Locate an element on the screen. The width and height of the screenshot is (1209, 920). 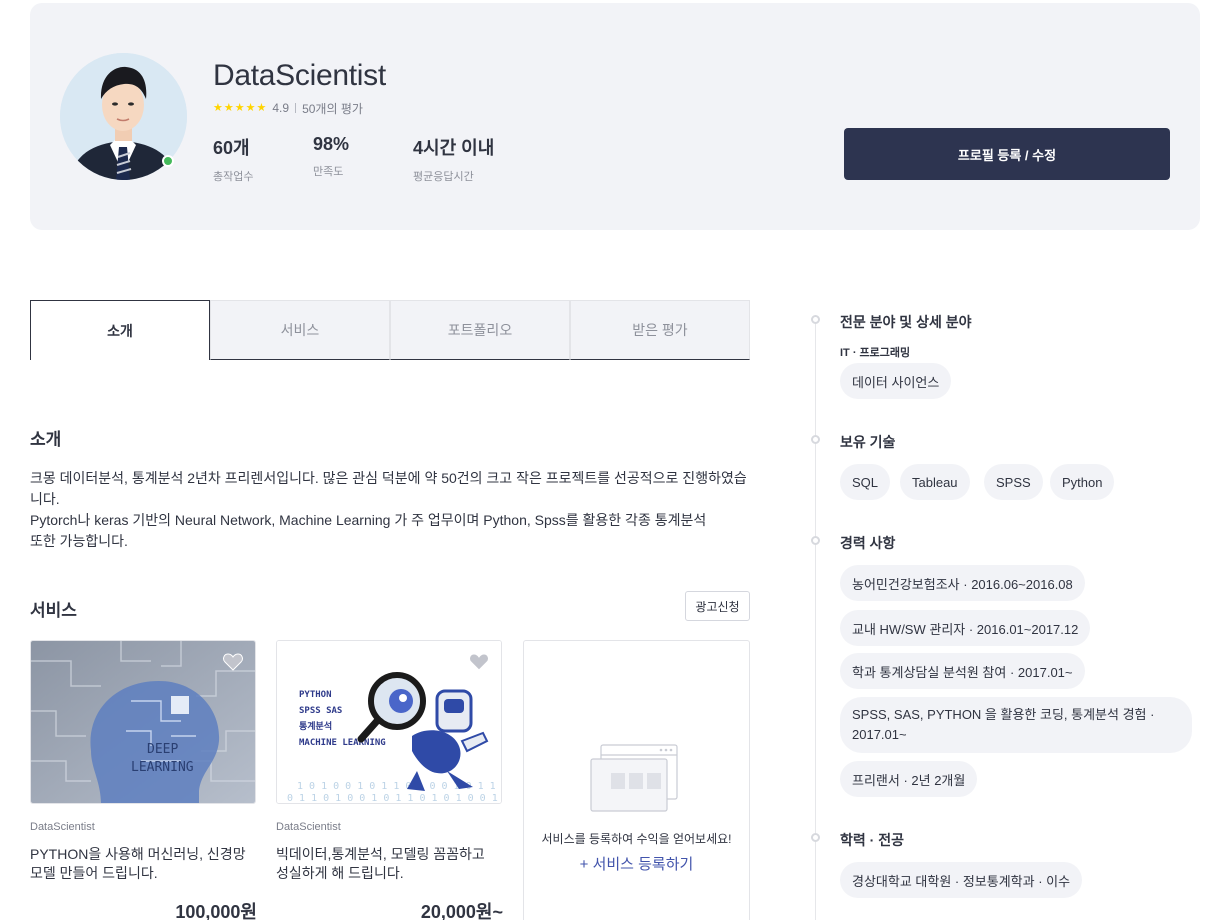
review-count: 50개의 평가 is located at coordinates (332, 108).